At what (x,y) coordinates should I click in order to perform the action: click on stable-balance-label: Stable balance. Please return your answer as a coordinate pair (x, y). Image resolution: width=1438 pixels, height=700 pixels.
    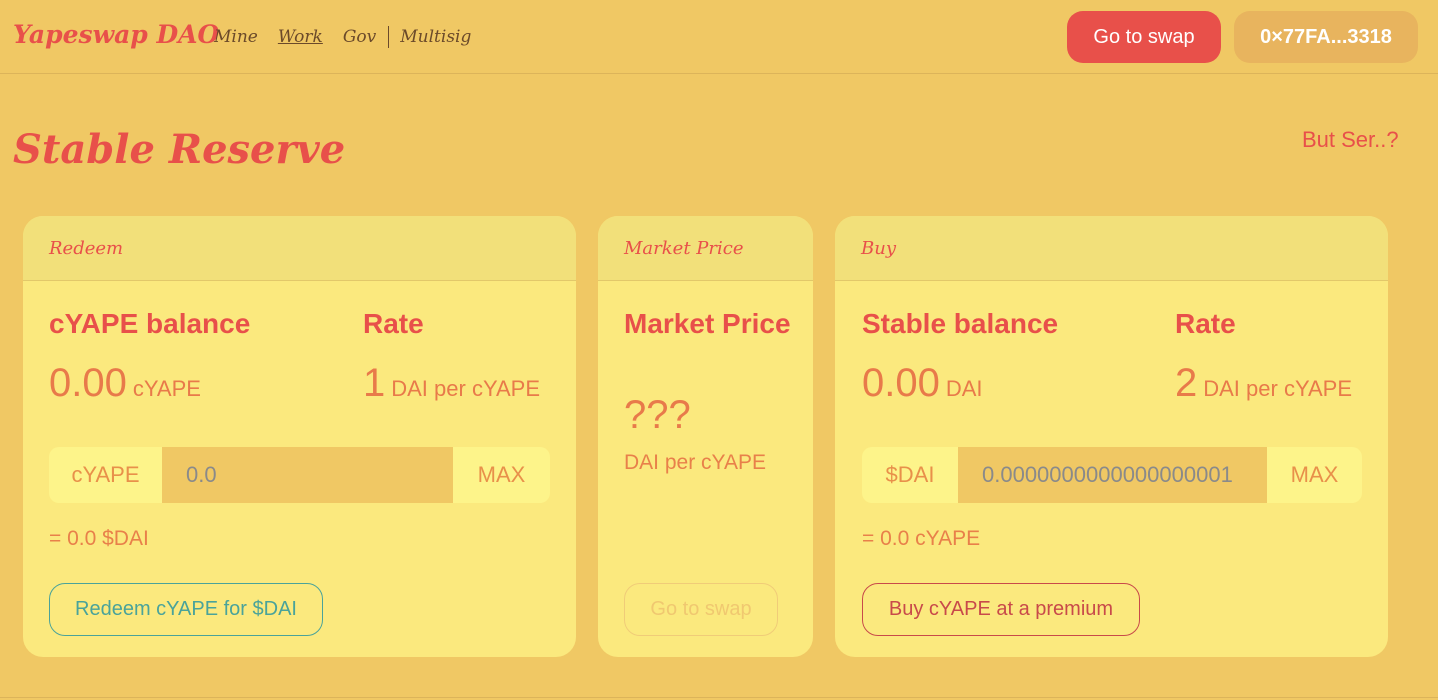
    Looking at the image, I should click on (960, 323).